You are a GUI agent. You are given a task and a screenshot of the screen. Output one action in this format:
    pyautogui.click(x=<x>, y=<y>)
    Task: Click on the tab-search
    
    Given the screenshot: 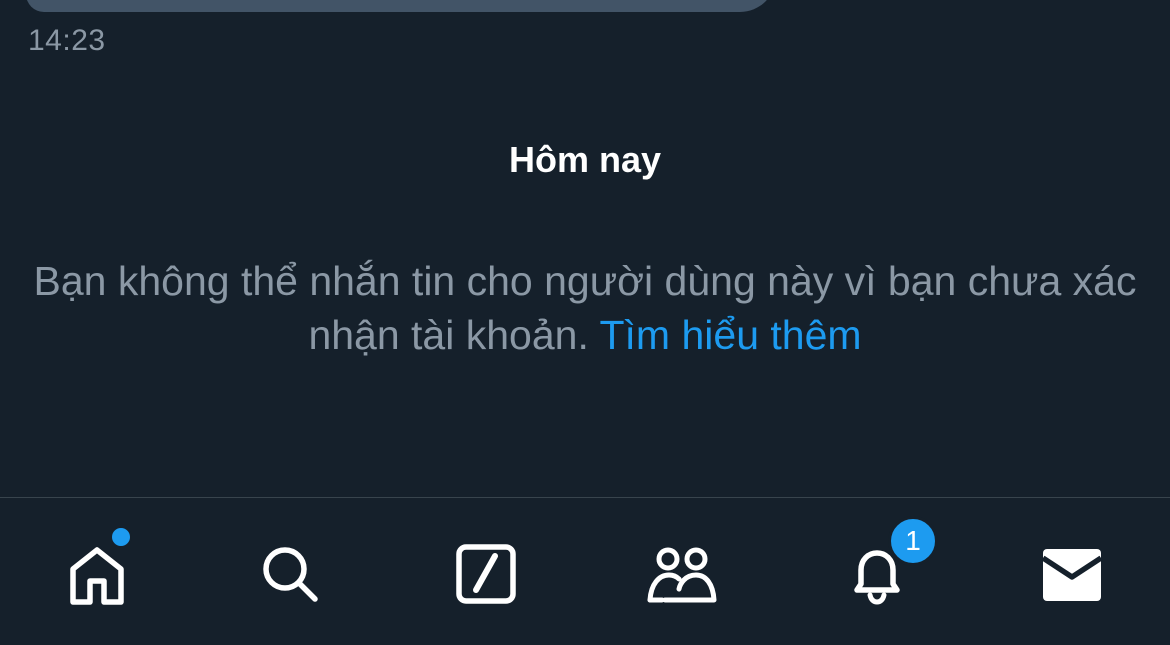 What is the action you would take?
    pyautogui.click(x=290, y=574)
    